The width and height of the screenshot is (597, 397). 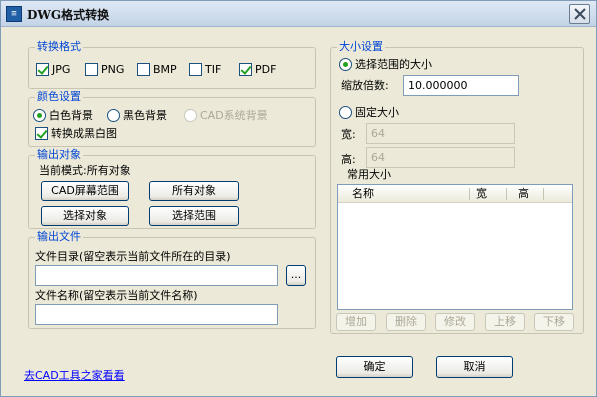 What do you see at coordinates (365, 85) in the screenshot?
I see `scale-label: 缩放倍数:` at bounding box center [365, 85].